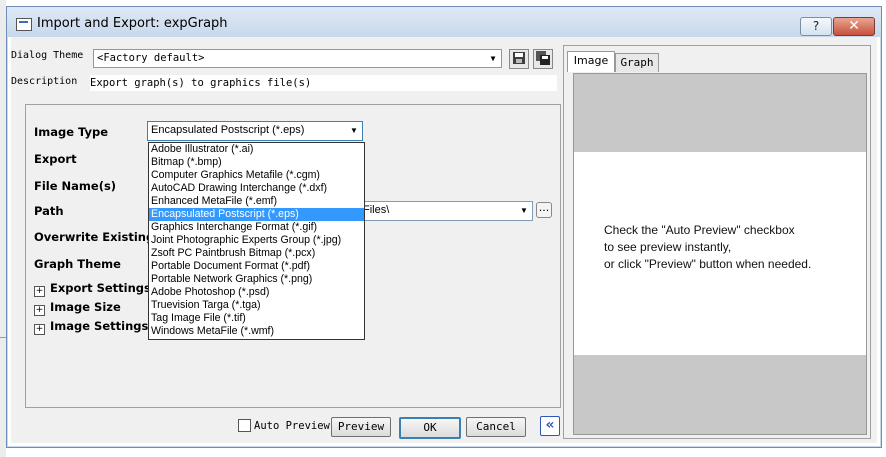 Image resolution: width=886 pixels, height=457 pixels. I want to click on dialog-theme-value: <Factory default>, so click(151, 58).